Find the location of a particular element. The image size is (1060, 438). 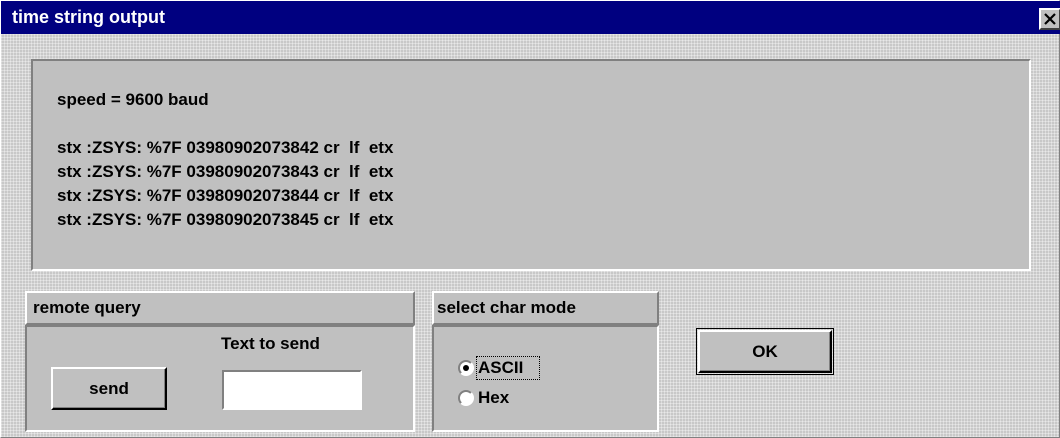

text-to-send-label: Text to send is located at coordinates (270, 343).